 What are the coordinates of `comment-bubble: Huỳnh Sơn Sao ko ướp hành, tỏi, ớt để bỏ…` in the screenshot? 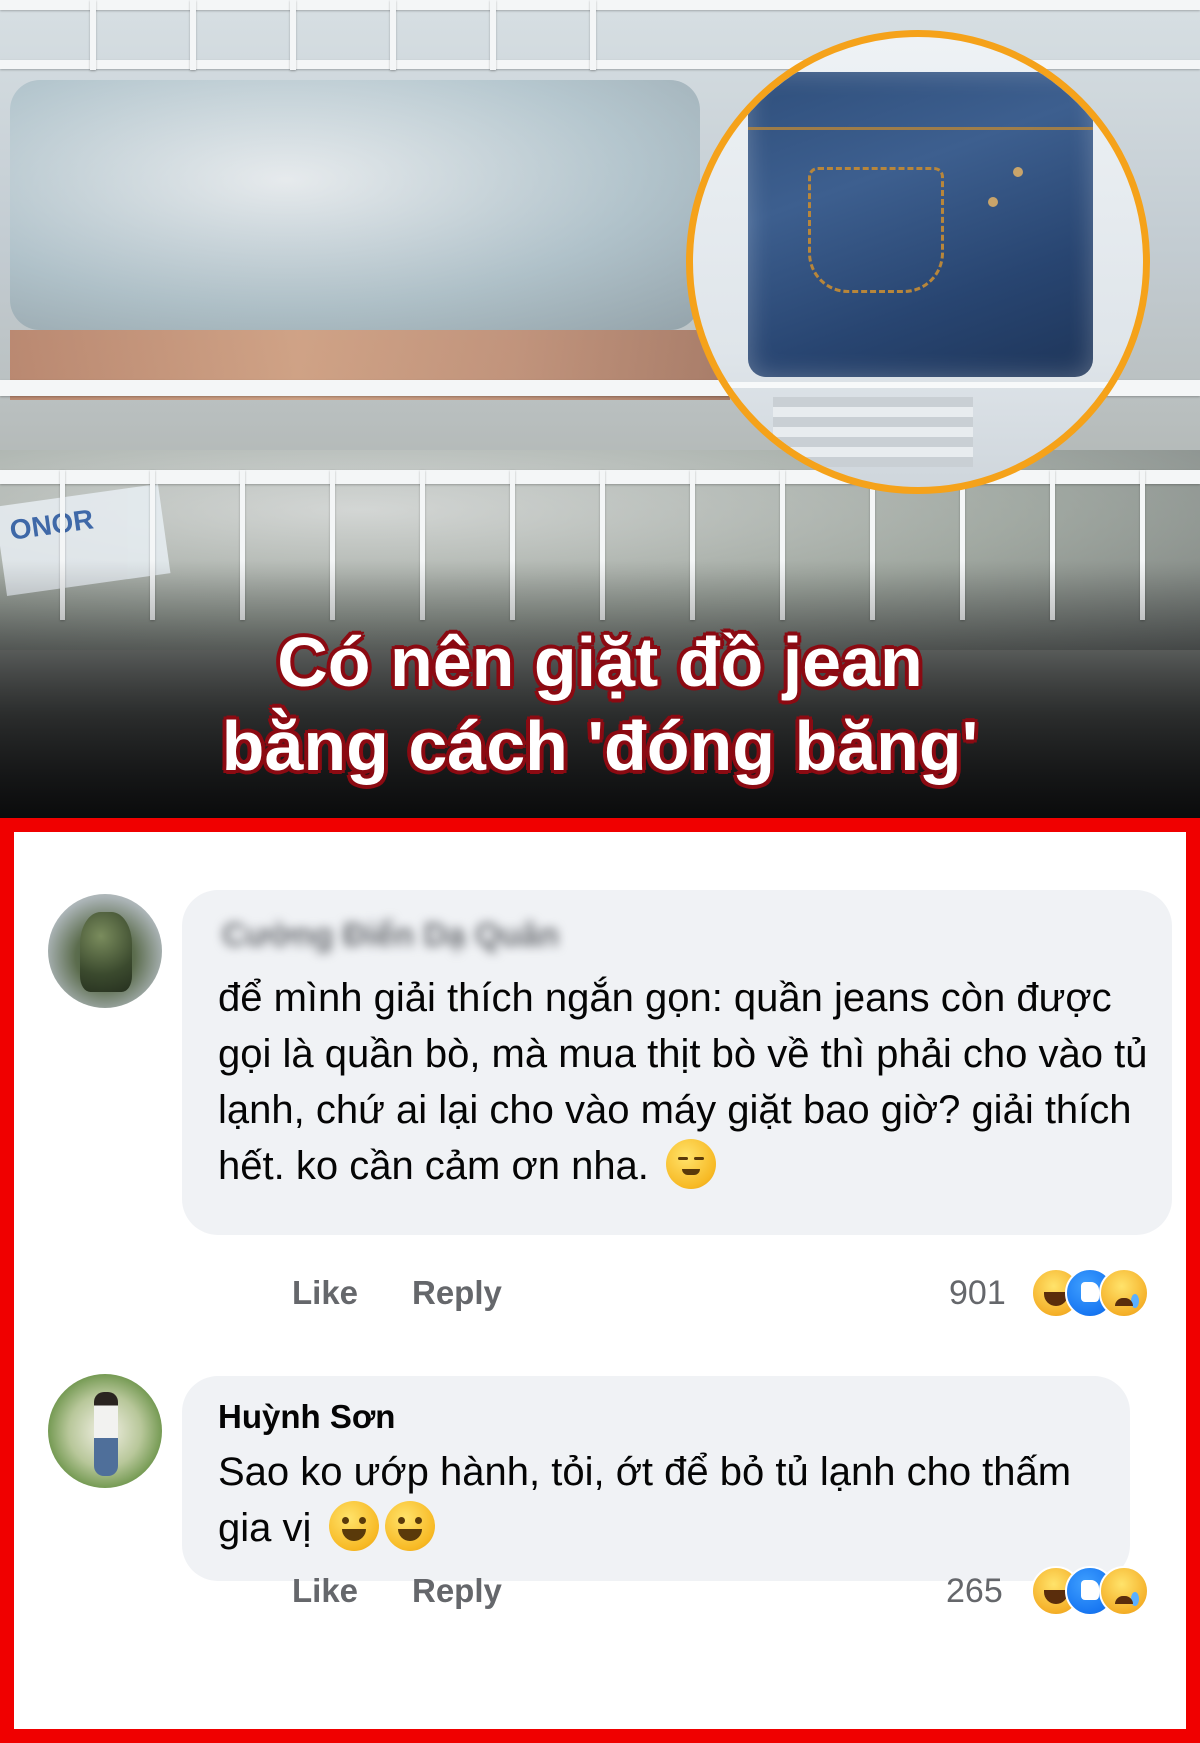 It's located at (656, 1478).